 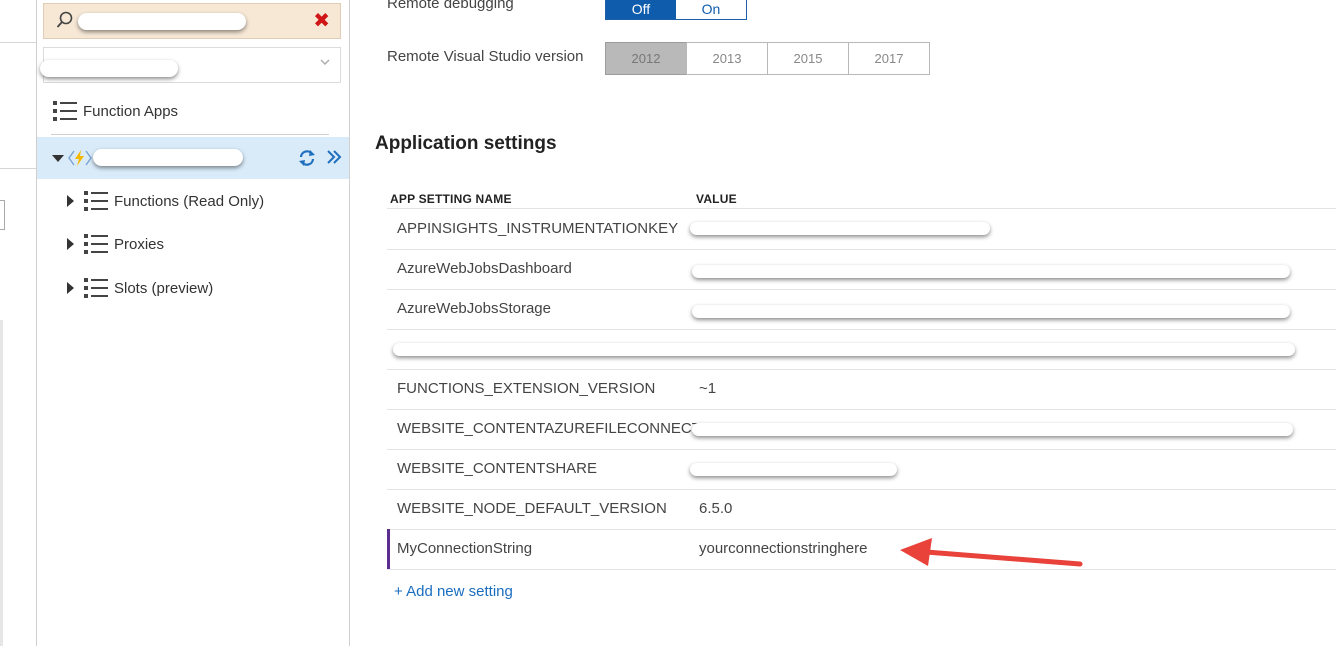 What do you see at coordinates (485, 56) in the screenshot?
I see `vs-version-label: Remote Visual Studio version` at bounding box center [485, 56].